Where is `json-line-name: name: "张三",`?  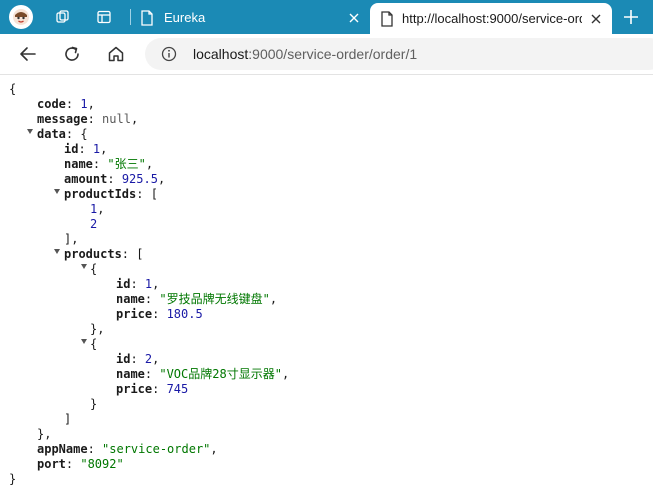
json-line-name: name: "张三", is located at coordinates (109, 164).